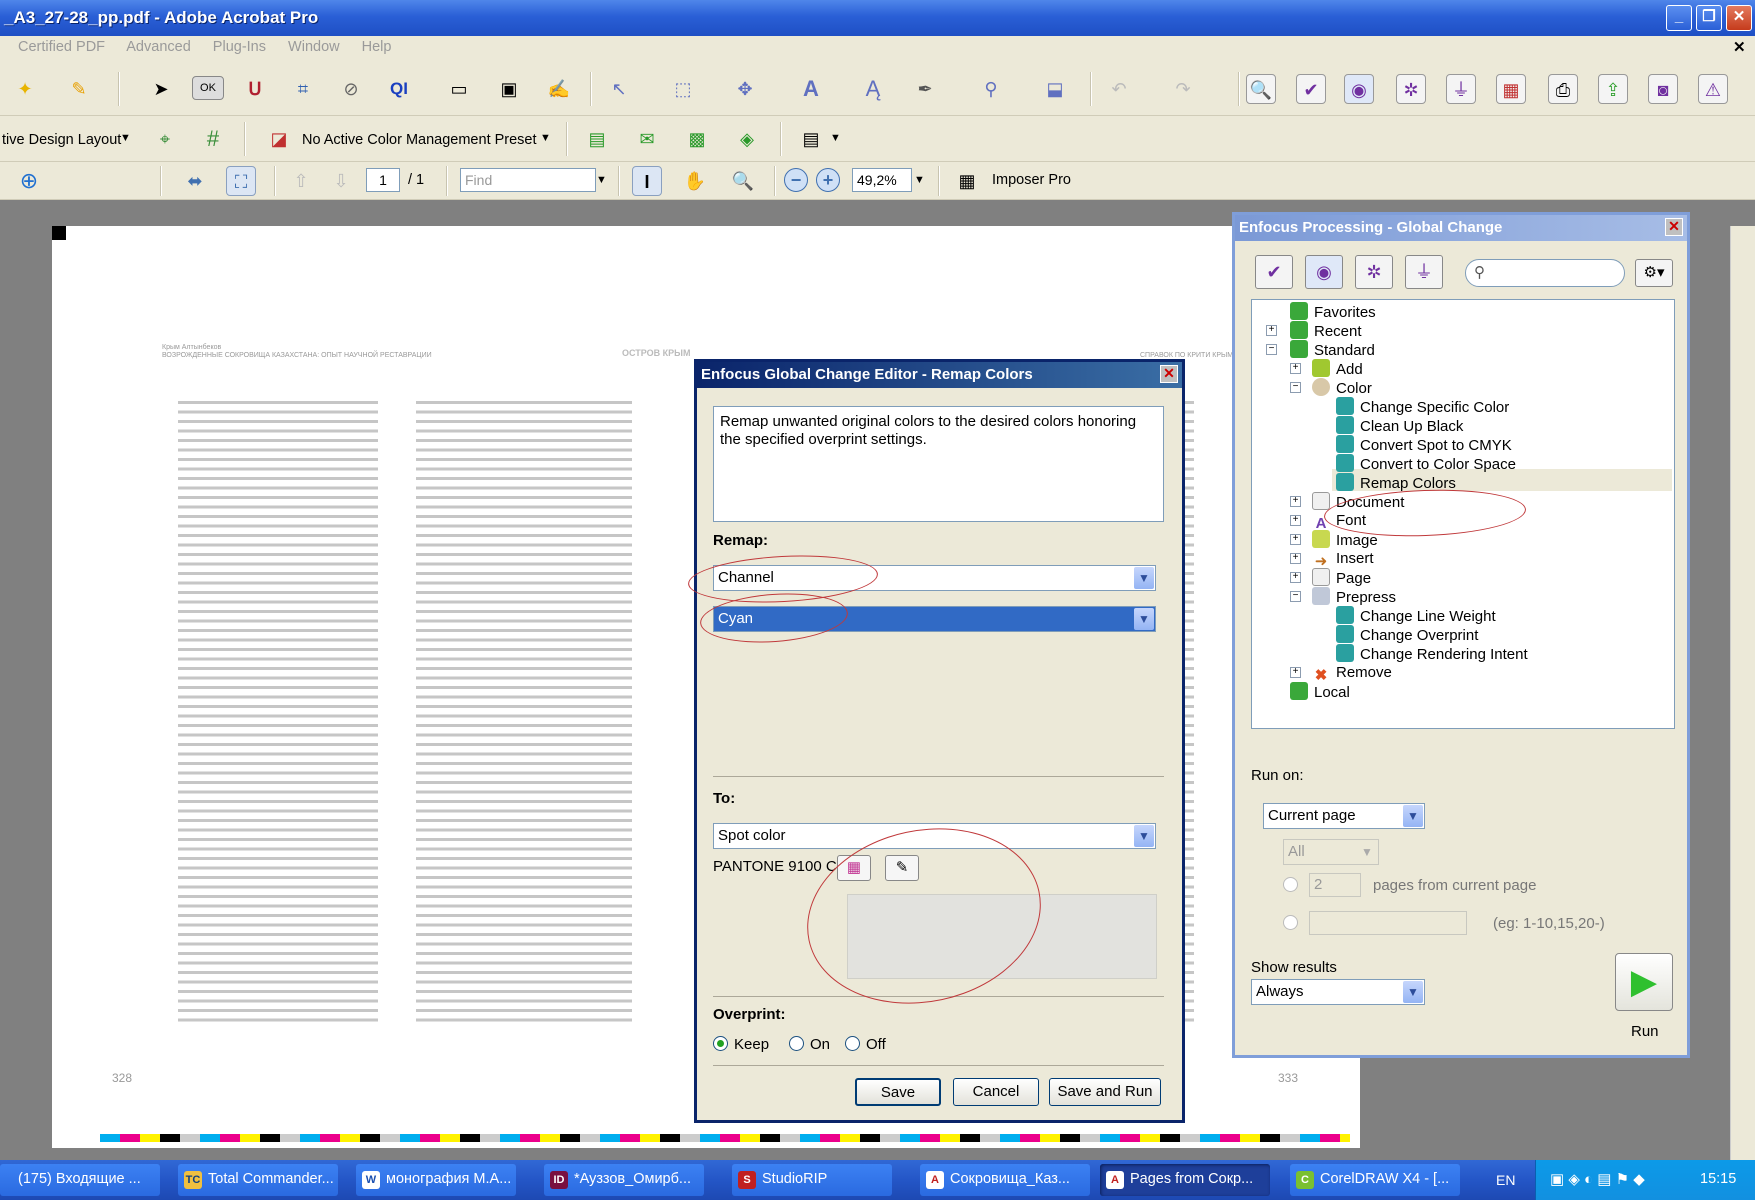 Image resolution: width=1755 pixels, height=1200 pixels. I want to click on tree-standard: Standard, so click(1332, 350).